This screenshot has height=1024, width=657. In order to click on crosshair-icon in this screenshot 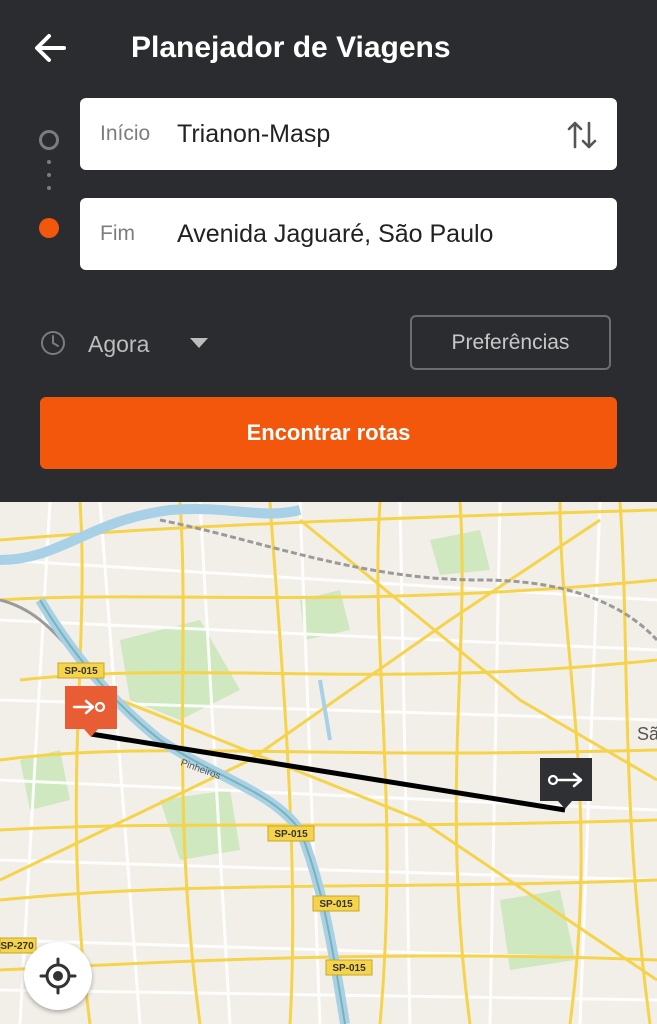, I will do `click(58, 976)`.